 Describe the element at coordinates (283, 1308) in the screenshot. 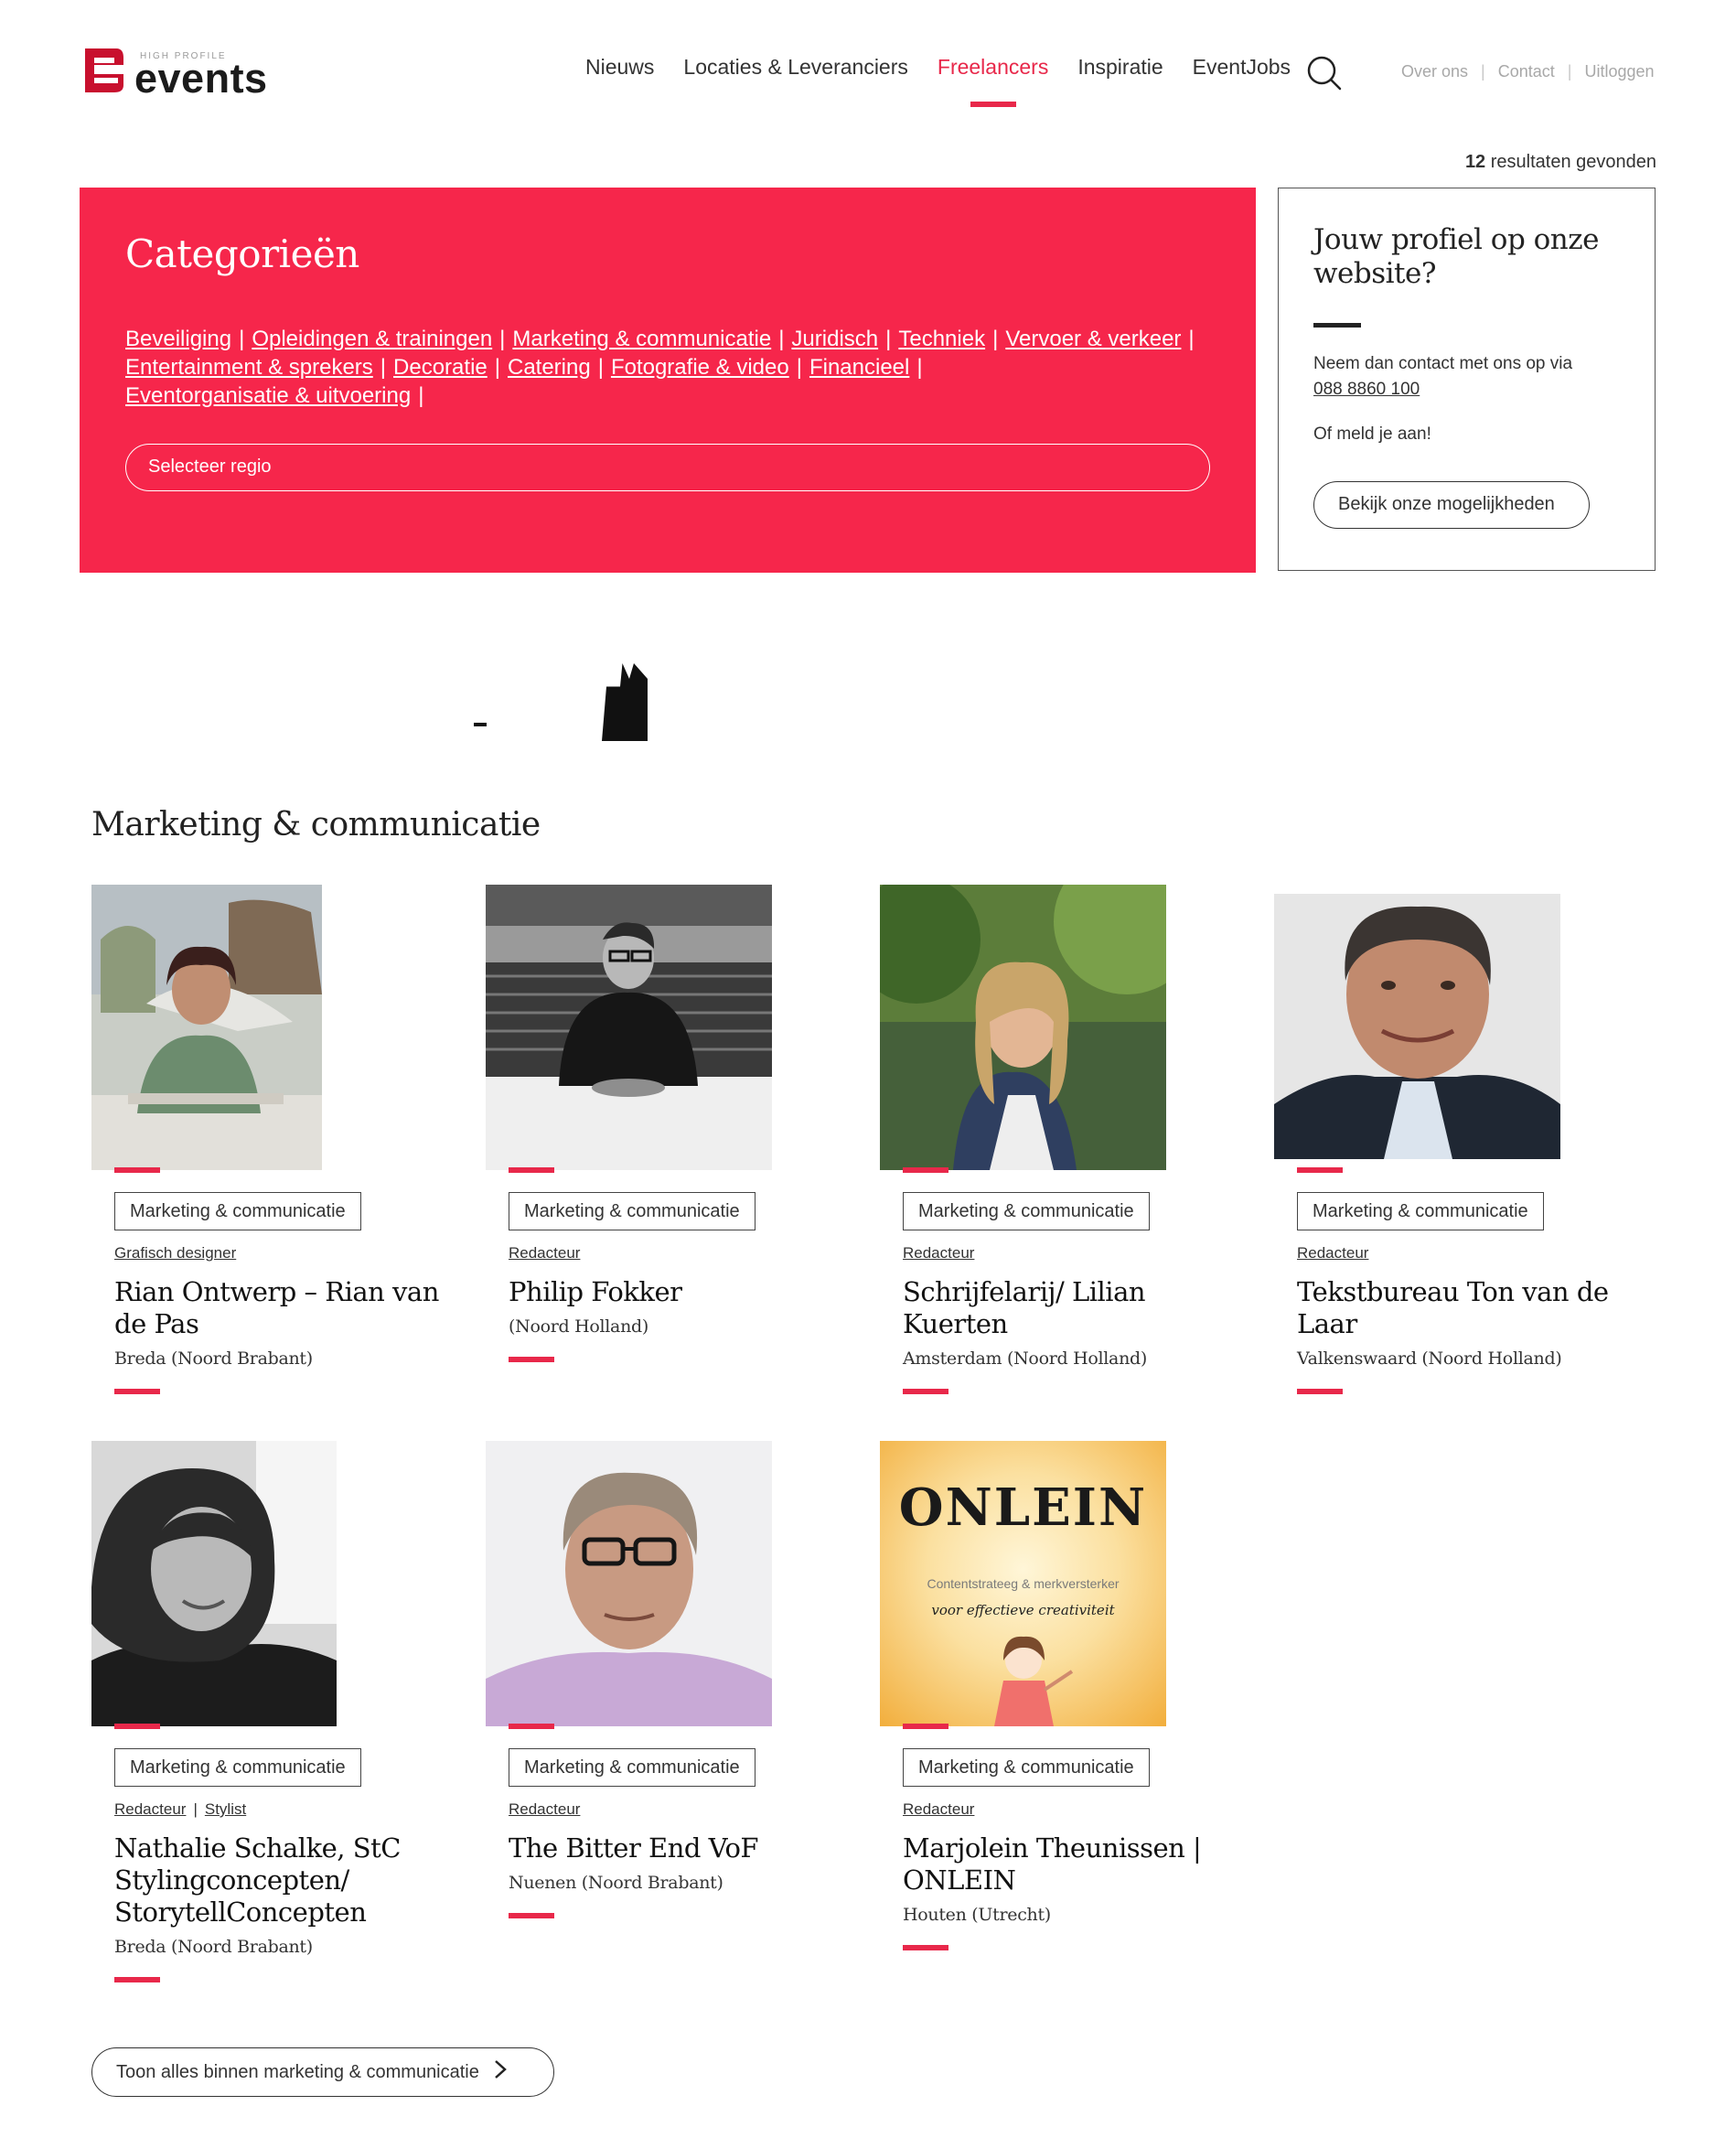

I see `card-name: Rian Ontwerp – Rian van de Pas` at that location.